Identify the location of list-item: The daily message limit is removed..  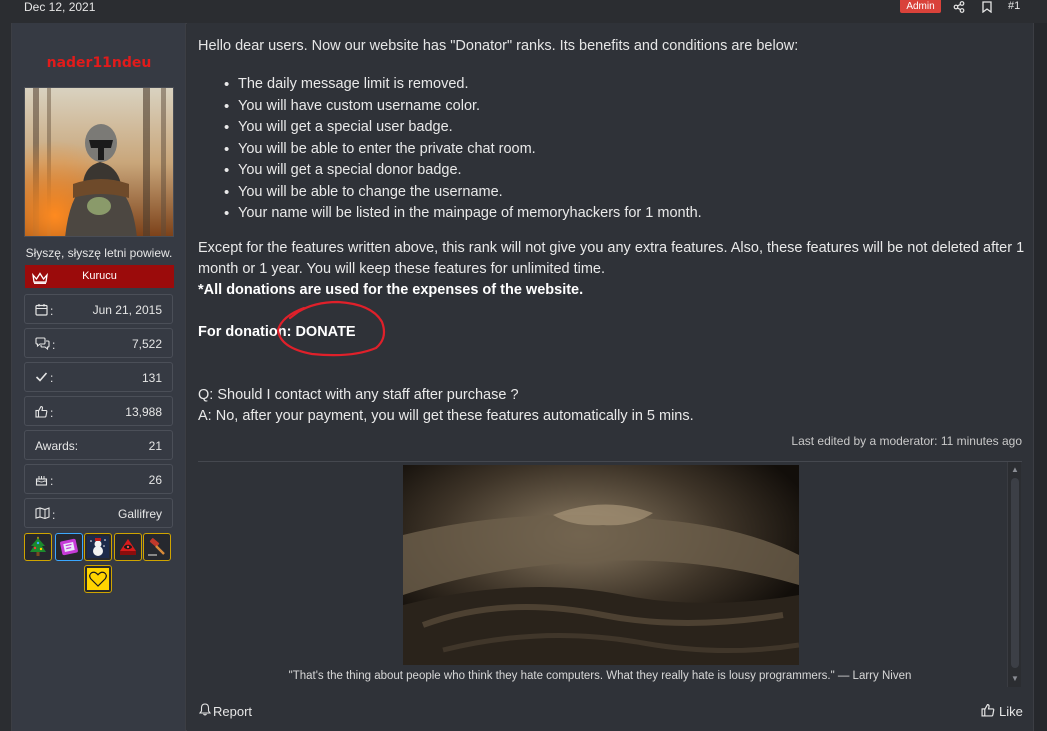
(463, 85).